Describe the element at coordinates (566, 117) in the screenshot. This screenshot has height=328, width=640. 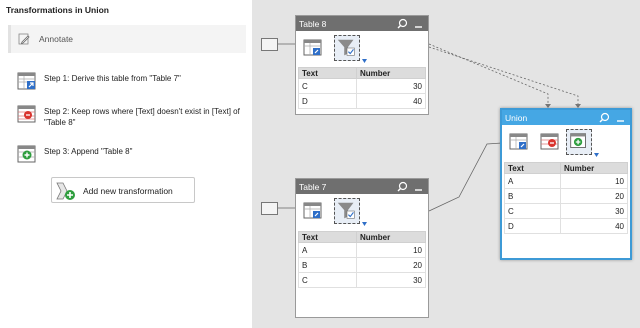
I see `union-header: Union` at that location.